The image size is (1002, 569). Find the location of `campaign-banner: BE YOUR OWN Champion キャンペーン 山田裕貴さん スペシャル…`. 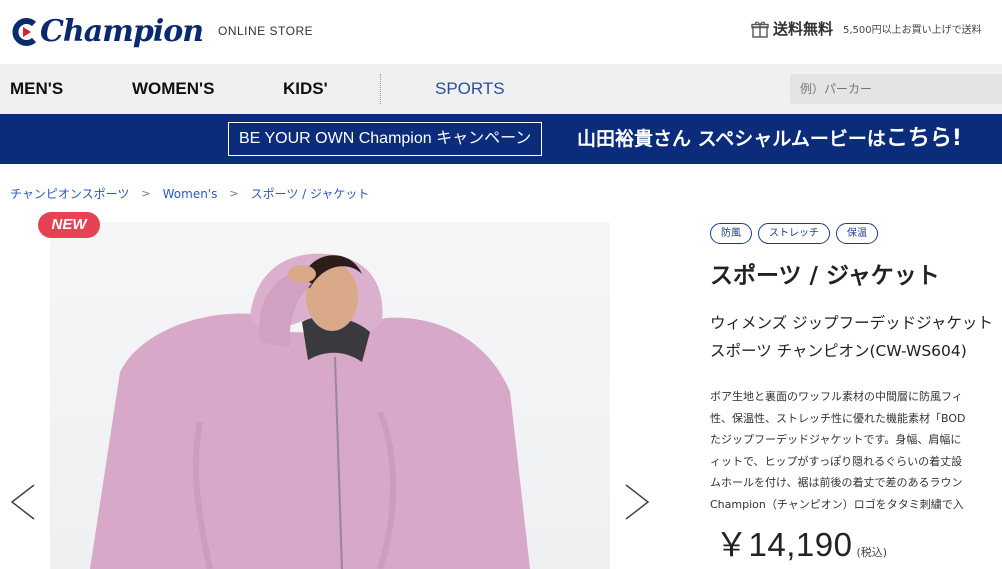

campaign-banner: BE YOUR OWN Champion キャンペーン 山田裕貴さん スペシャル… is located at coordinates (501, 139).